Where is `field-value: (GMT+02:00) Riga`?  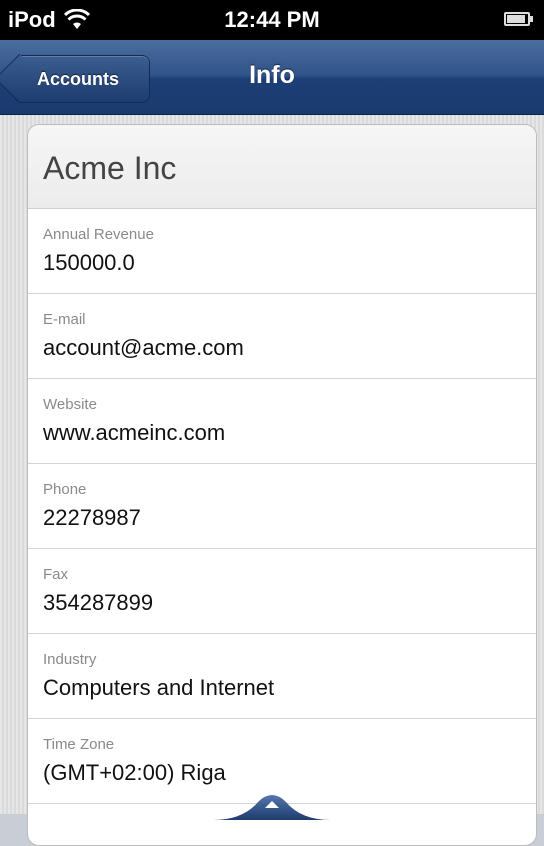 field-value: (GMT+02:00) Riga is located at coordinates (134, 772).